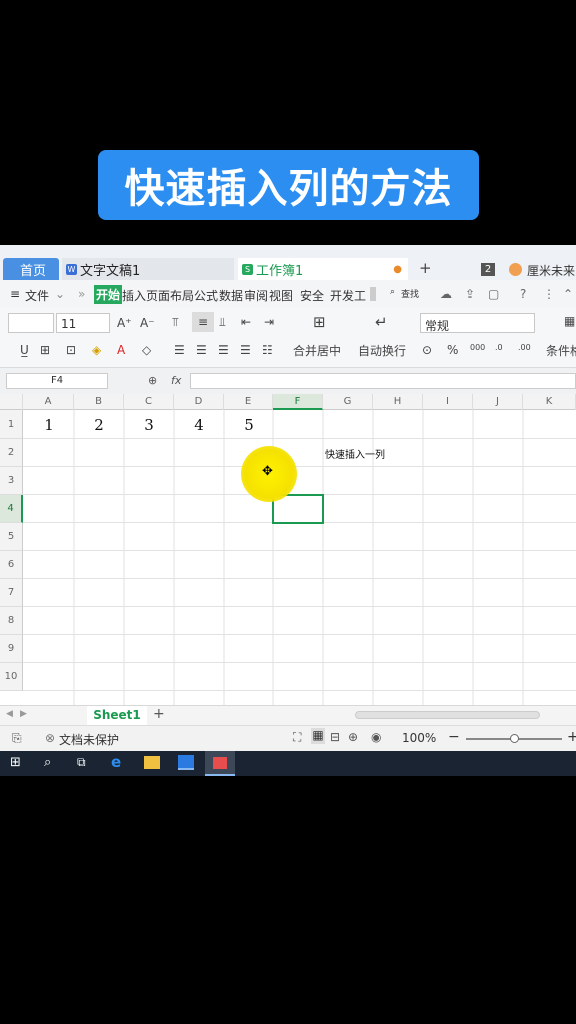 This screenshot has width=576, height=1024. Describe the element at coordinates (11, 481) in the screenshot. I see `row-header-3: 3` at that location.